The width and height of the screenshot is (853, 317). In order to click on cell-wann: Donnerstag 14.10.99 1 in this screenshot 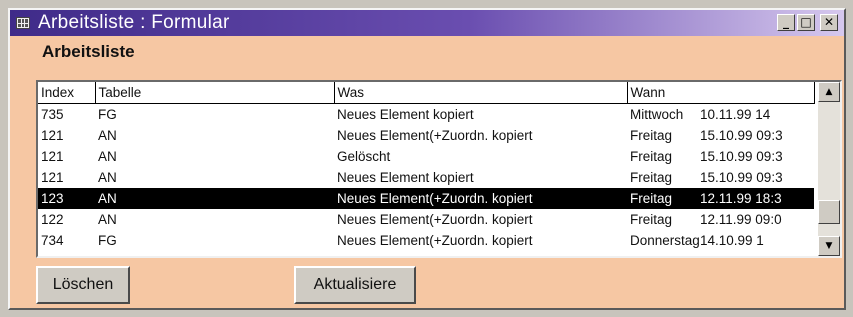, I will do `click(720, 240)`.